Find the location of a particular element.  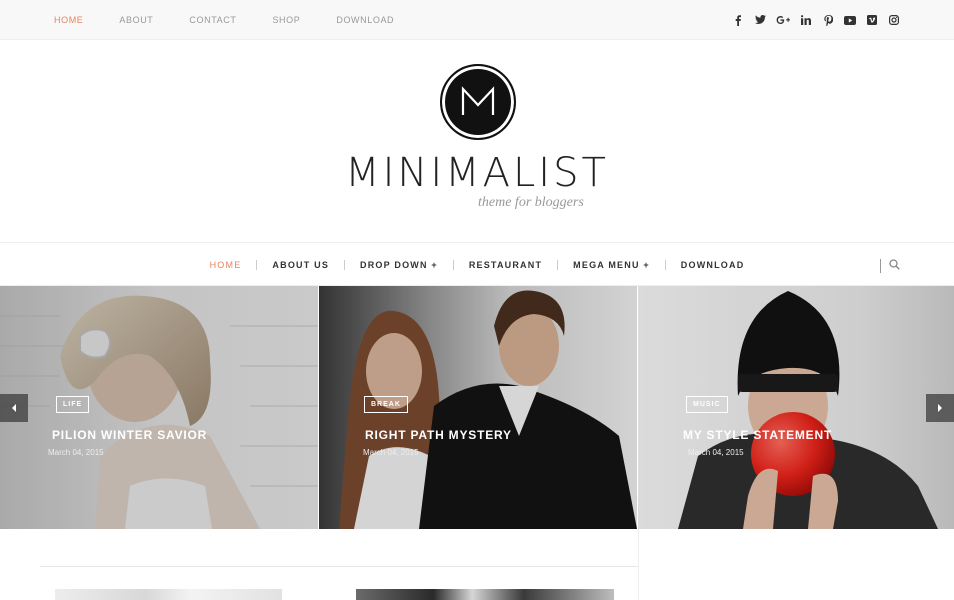

linkedin-icon is located at coordinates (806, 20).